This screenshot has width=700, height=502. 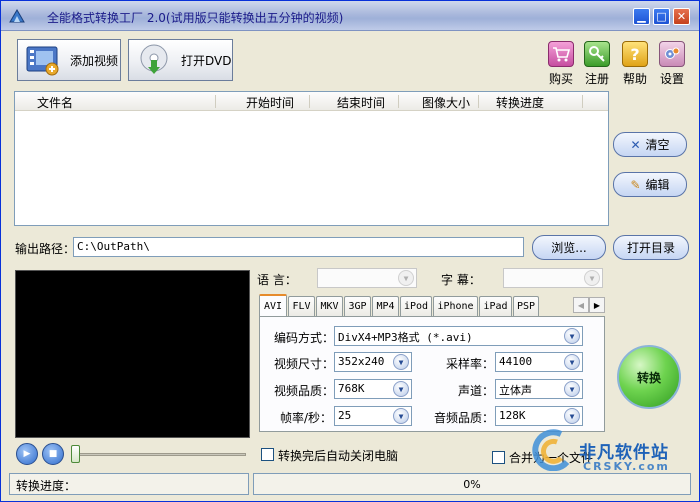 What do you see at coordinates (635, 144) in the screenshot?
I see `clear-icon: ✕` at bounding box center [635, 144].